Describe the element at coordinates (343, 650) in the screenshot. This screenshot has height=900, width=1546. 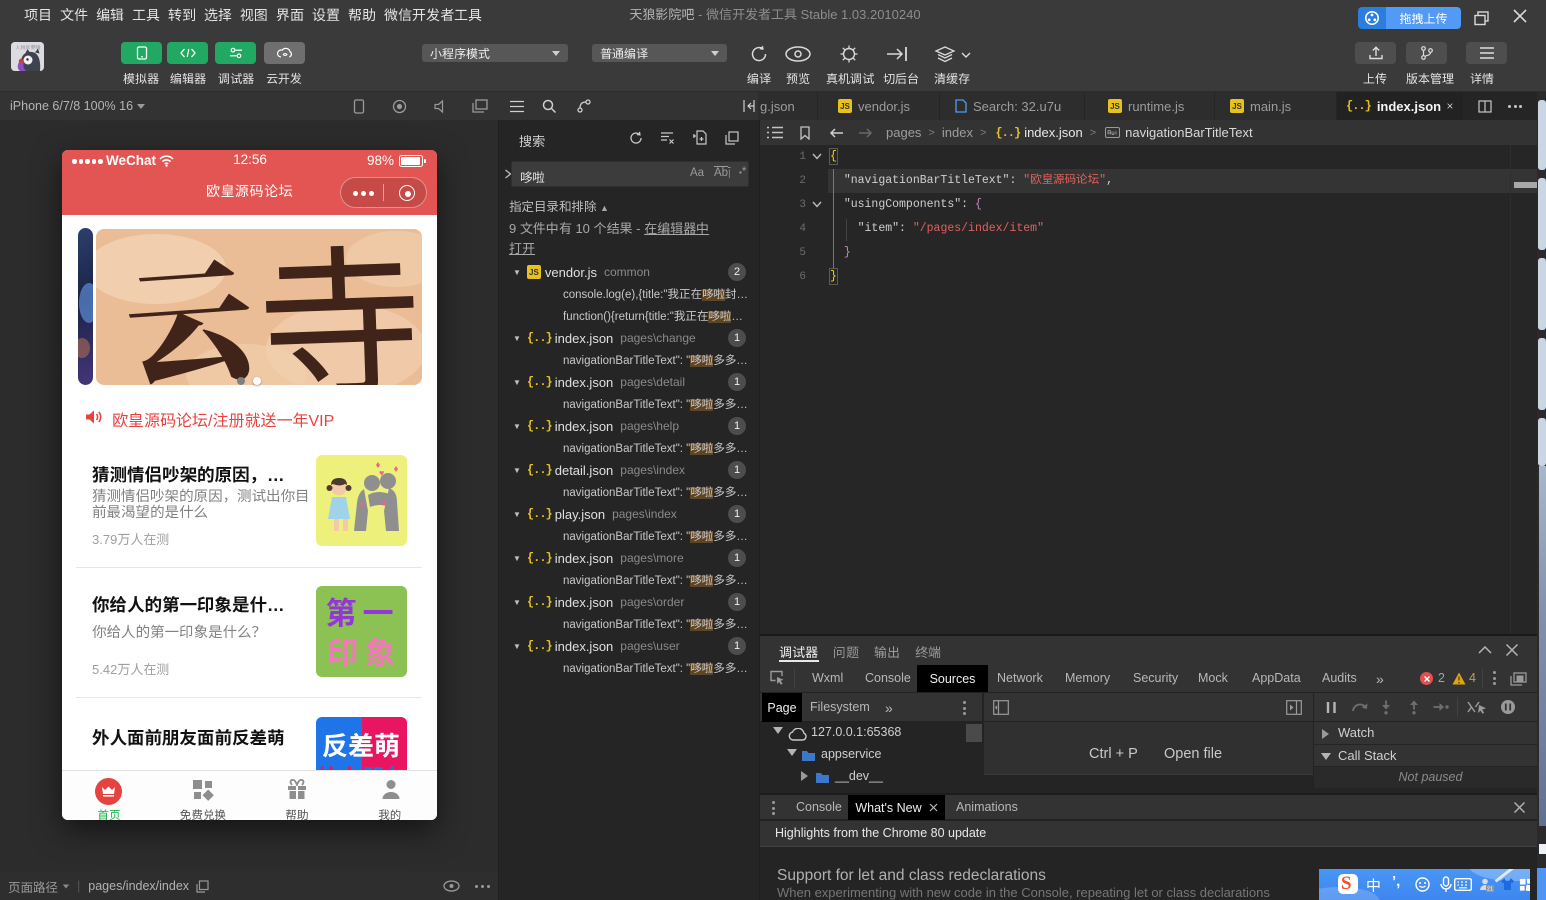
I see `svg-text: 印` at that location.